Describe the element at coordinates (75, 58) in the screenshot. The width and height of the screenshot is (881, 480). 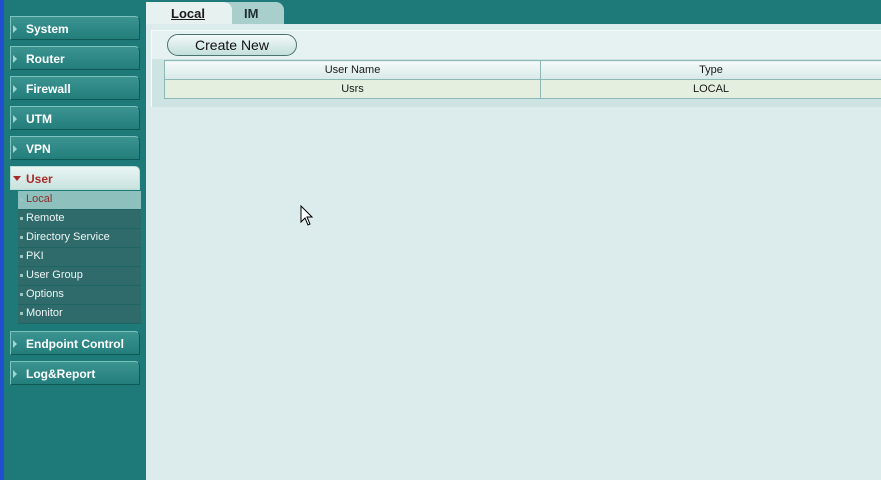
I see `menu-router: Router` at that location.